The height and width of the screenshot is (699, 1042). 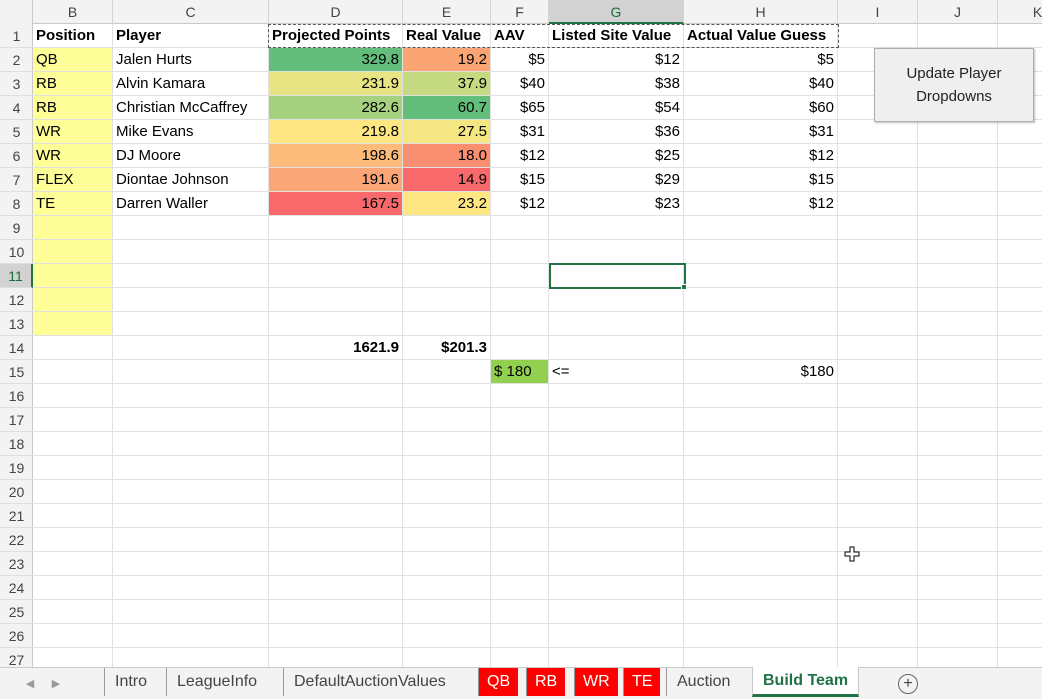 I want to click on tab-qb: QB, so click(x=498, y=682).